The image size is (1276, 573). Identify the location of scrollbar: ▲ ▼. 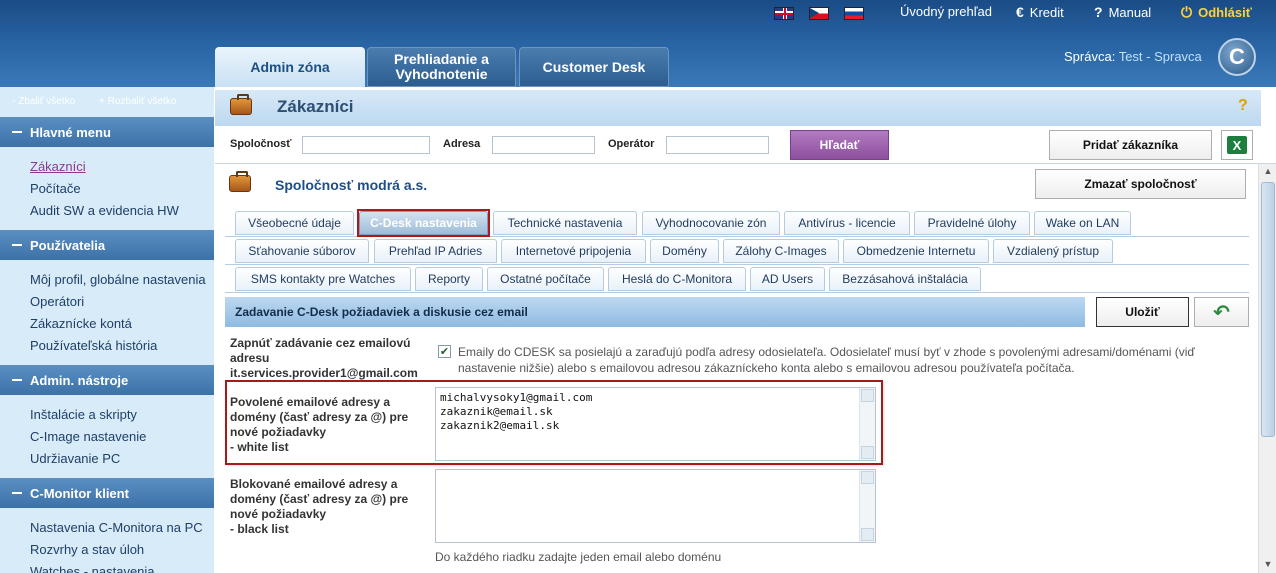
(1267, 368).